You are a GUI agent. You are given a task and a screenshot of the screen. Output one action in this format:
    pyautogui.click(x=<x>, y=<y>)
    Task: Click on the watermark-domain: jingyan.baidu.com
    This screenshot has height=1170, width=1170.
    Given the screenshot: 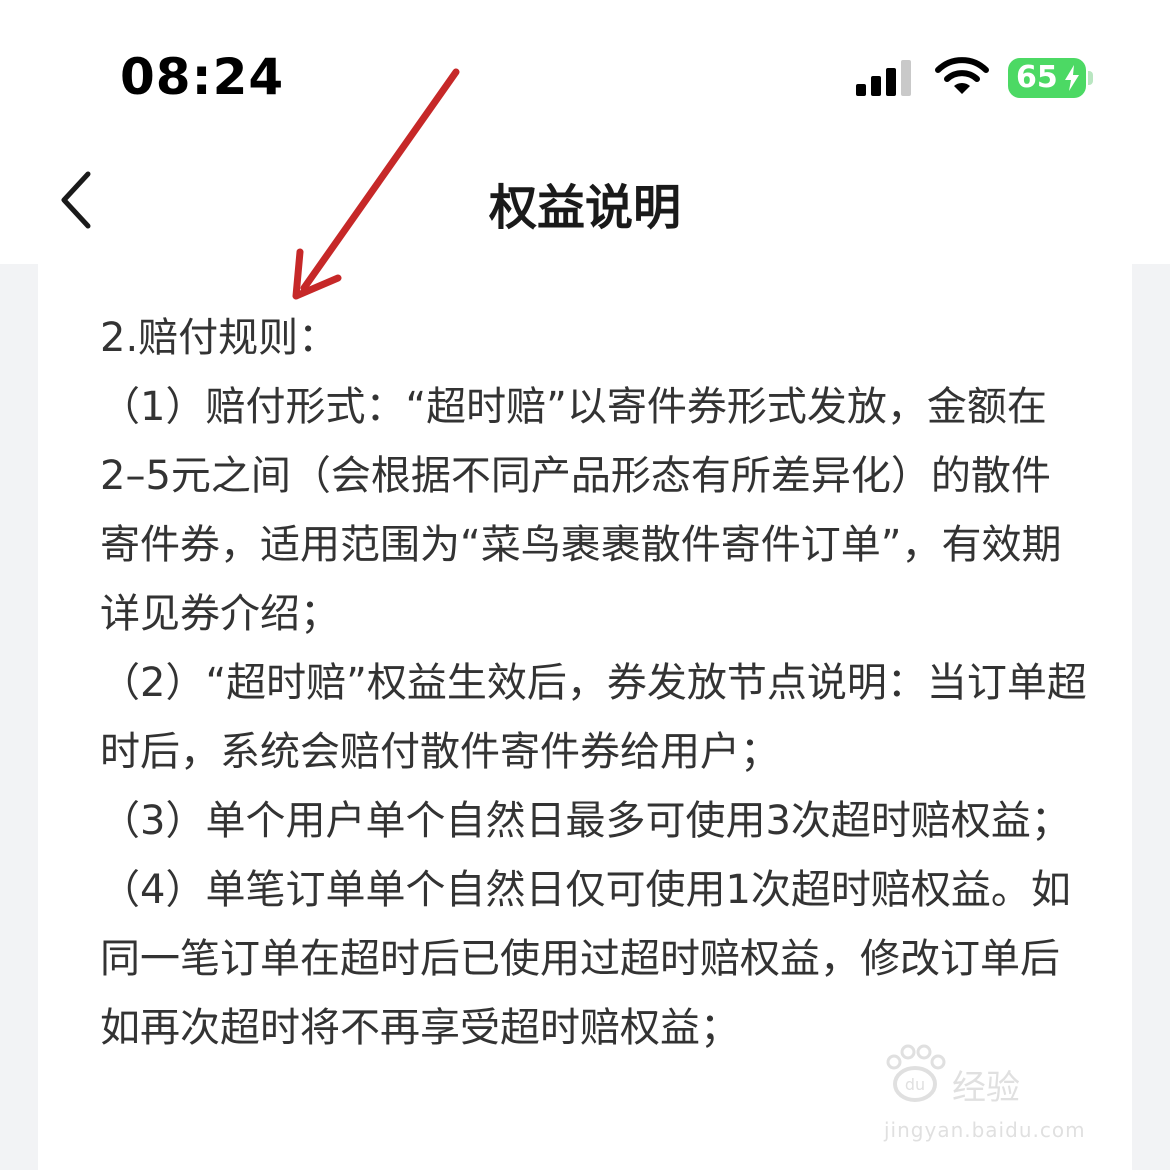 What is the action you would take?
    pyautogui.click(x=985, y=1130)
    